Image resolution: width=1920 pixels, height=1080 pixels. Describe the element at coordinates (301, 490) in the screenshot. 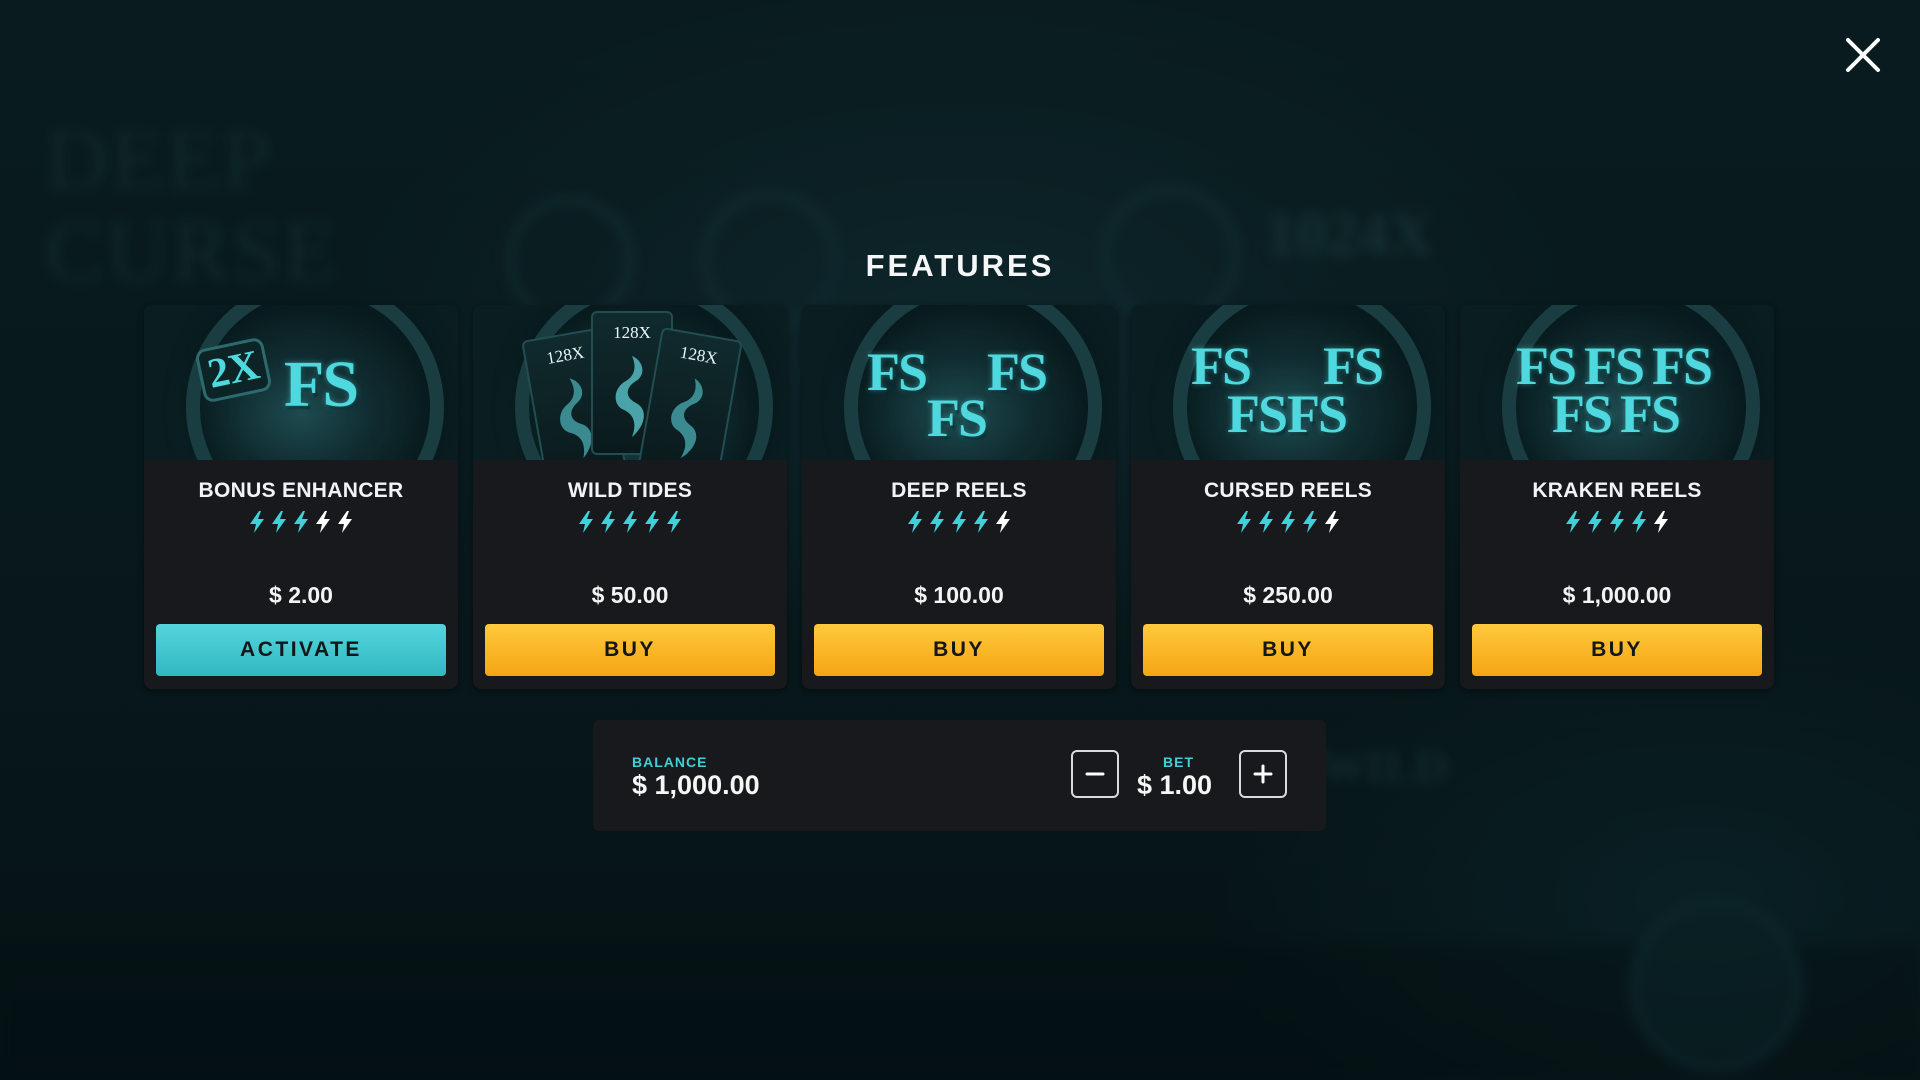

I see `feature-name: BONUS ENHANCER` at that location.